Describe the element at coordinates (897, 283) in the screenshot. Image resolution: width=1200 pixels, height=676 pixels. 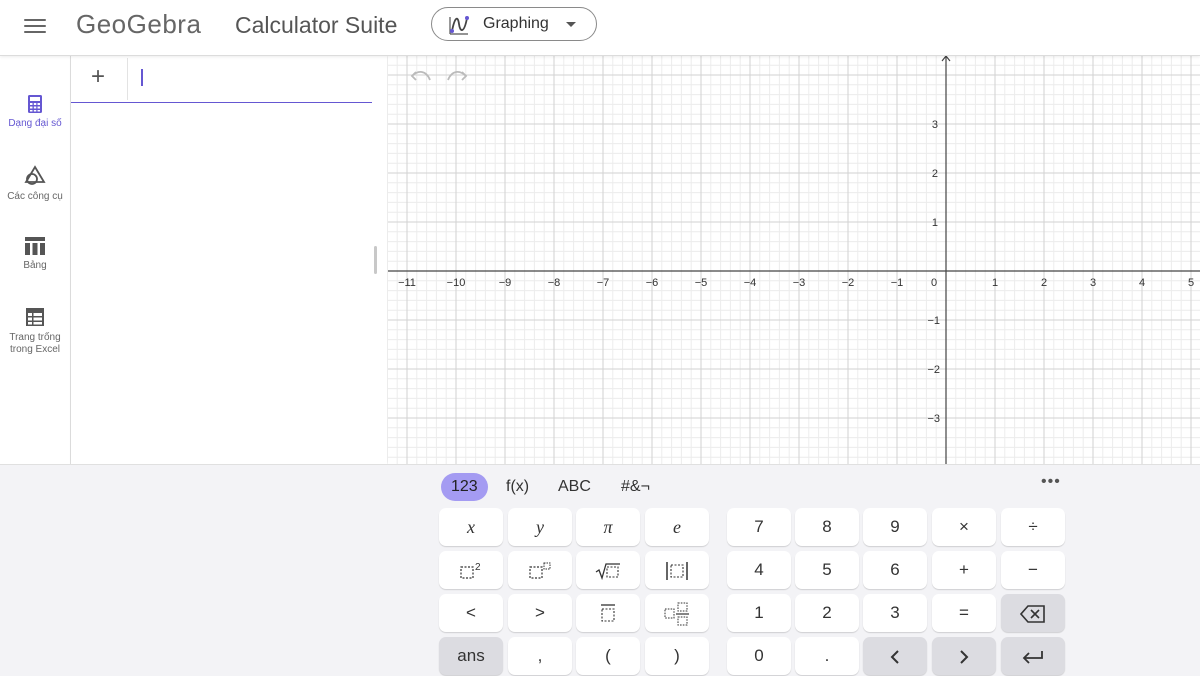
I see `x-tick-label: −1` at that location.